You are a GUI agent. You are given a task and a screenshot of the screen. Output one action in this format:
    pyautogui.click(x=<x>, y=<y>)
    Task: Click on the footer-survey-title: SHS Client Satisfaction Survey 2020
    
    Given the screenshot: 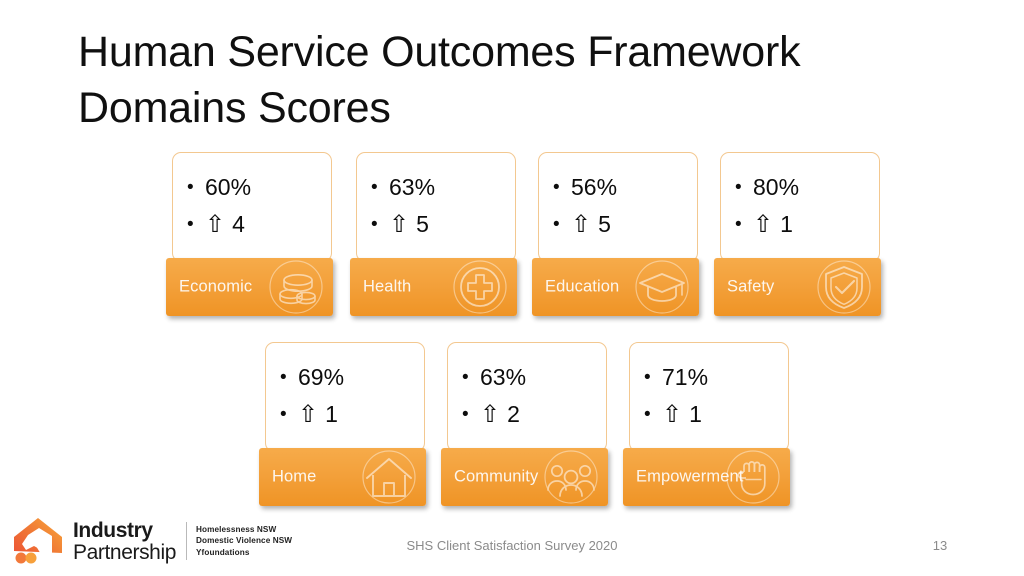 What is the action you would take?
    pyautogui.click(x=512, y=545)
    